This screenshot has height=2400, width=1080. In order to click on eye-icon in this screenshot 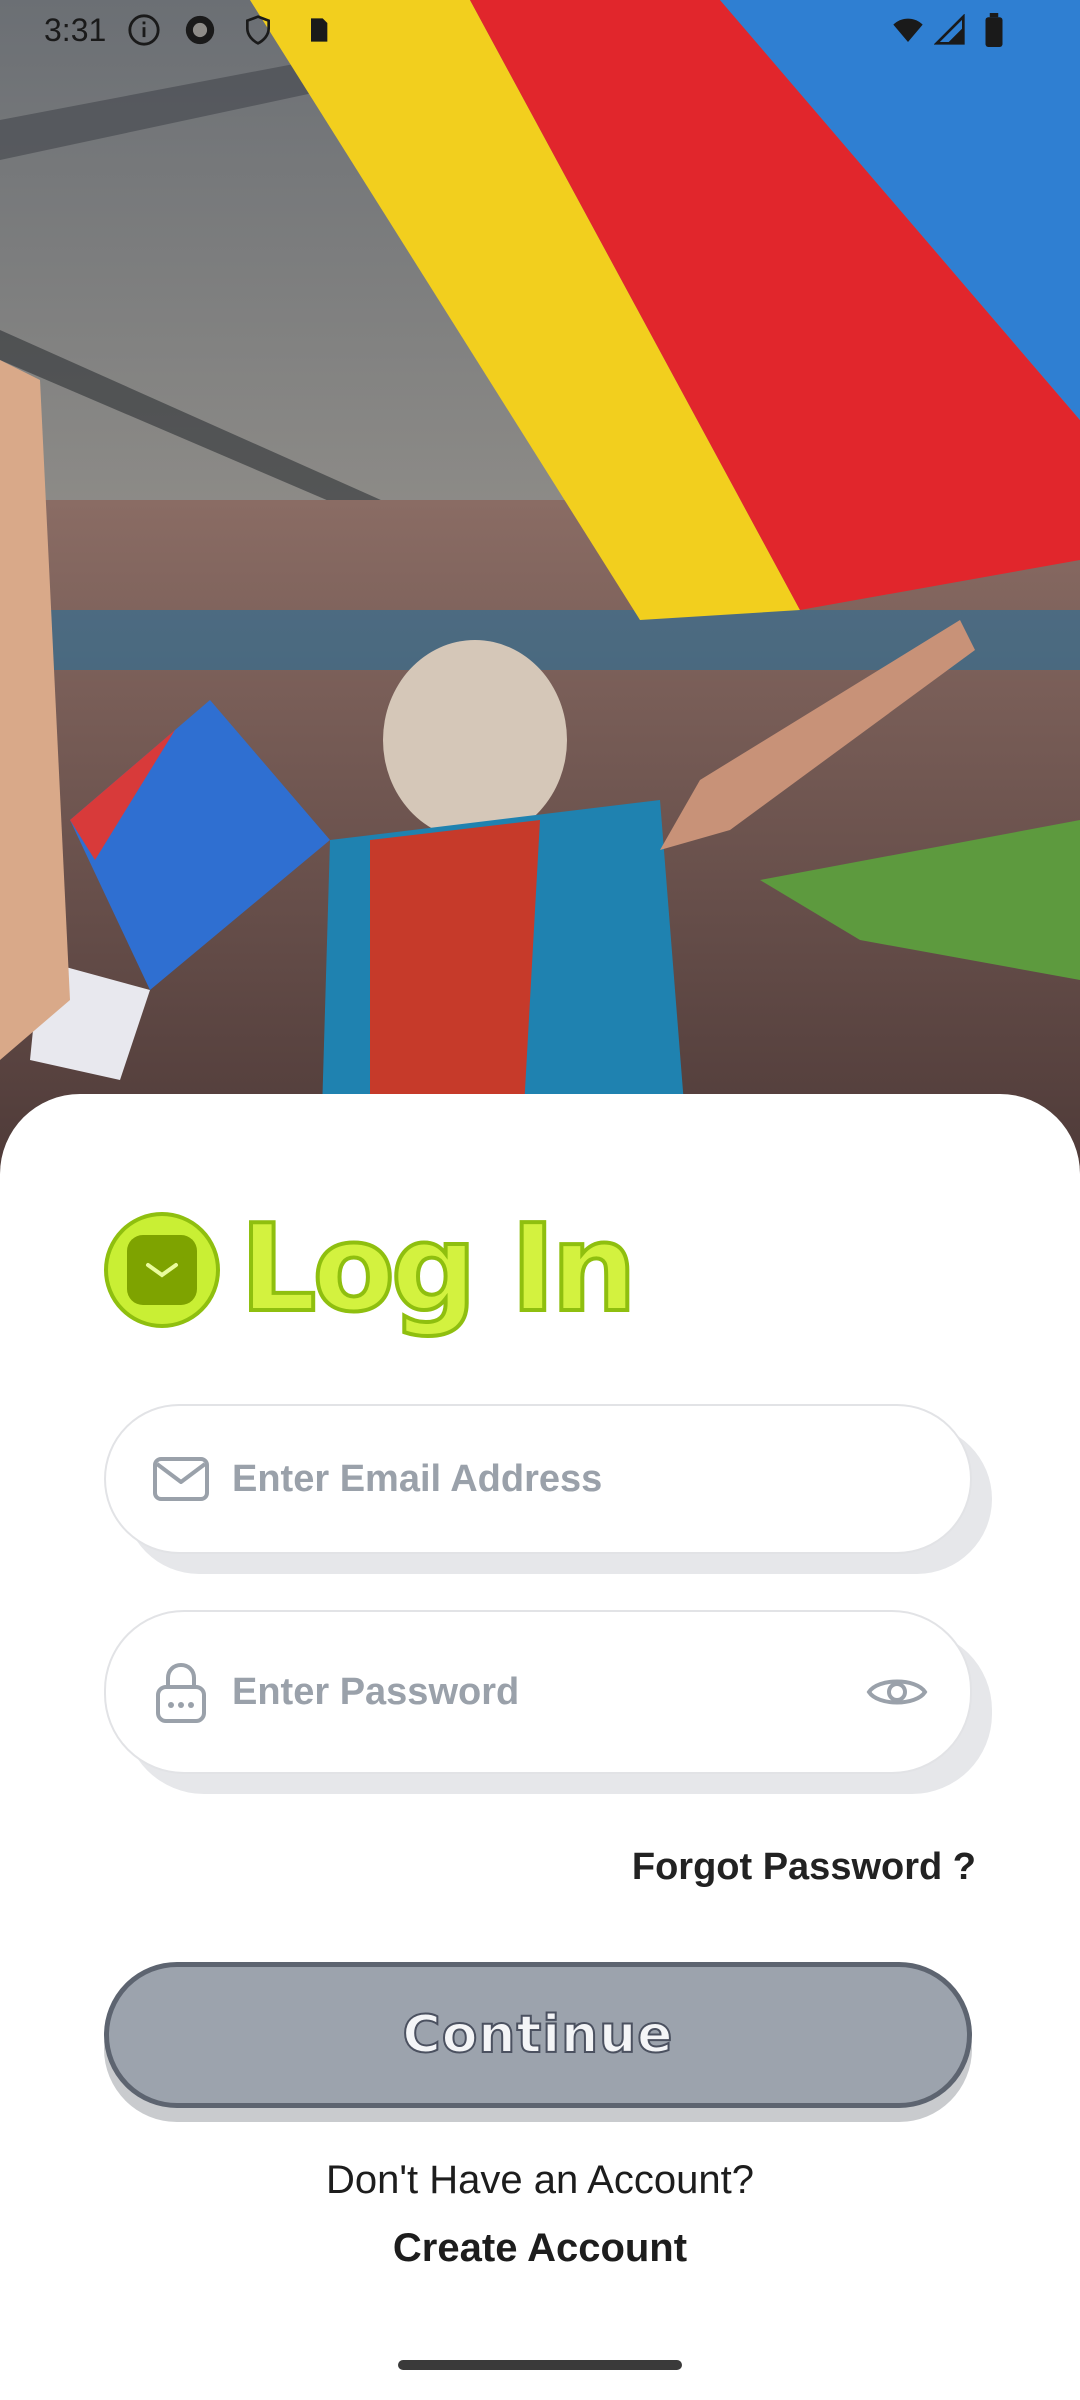, I will do `click(897, 1692)`.